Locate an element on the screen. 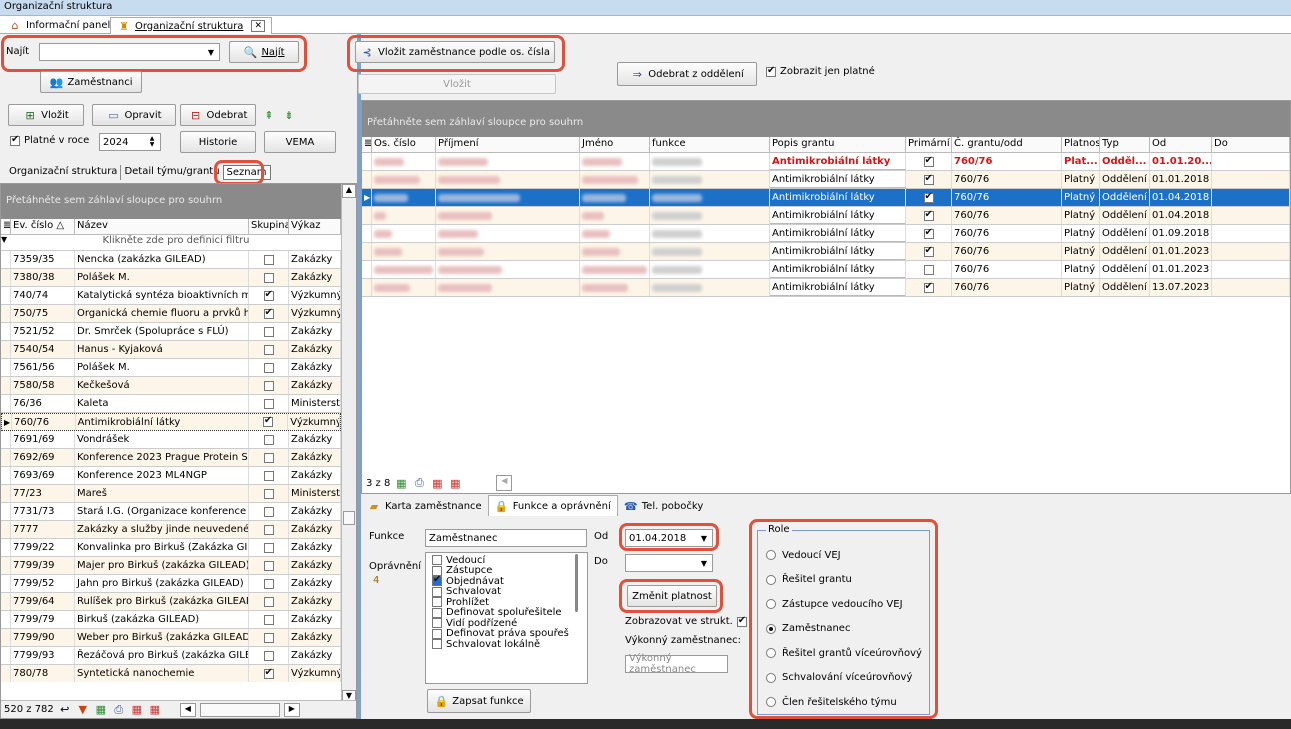 The width and height of the screenshot is (1291, 729). permission-item: Zástupce is located at coordinates (506, 570).